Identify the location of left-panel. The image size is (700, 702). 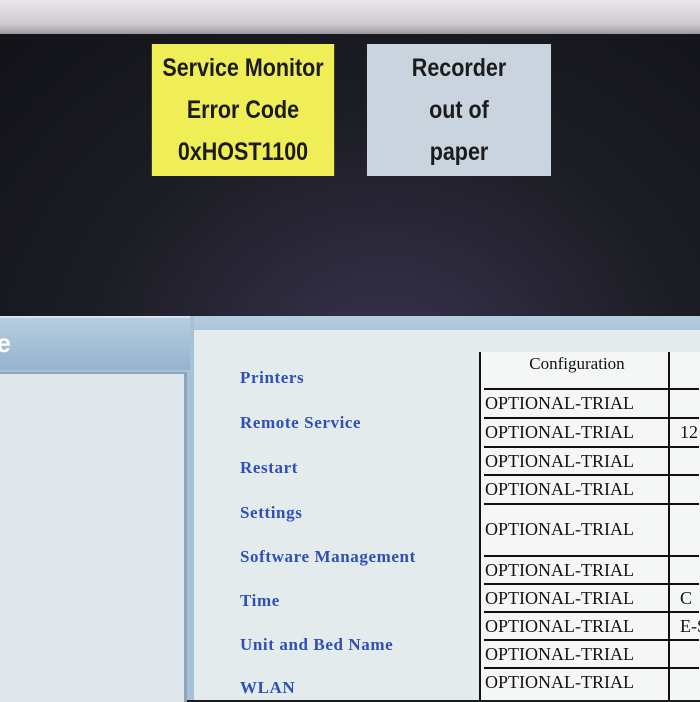
(93, 537).